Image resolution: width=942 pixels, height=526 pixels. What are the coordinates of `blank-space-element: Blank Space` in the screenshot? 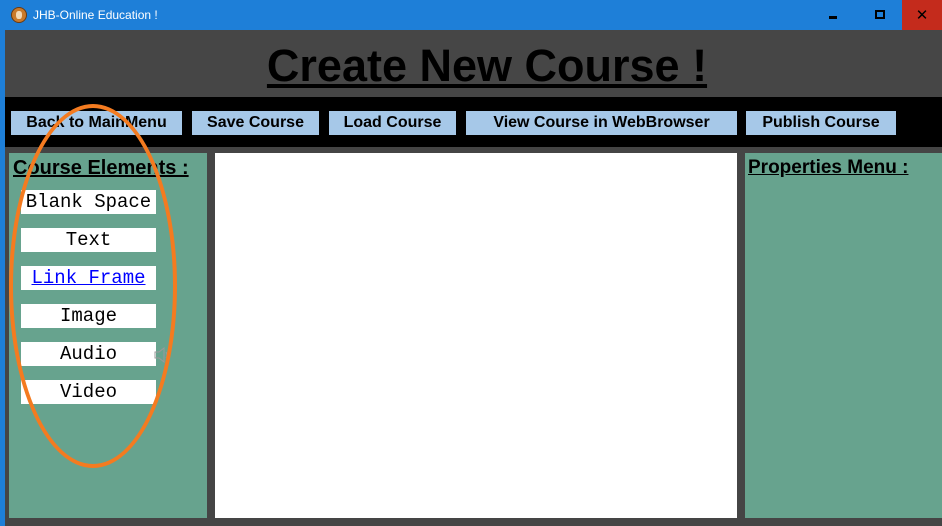 It's located at (88, 202).